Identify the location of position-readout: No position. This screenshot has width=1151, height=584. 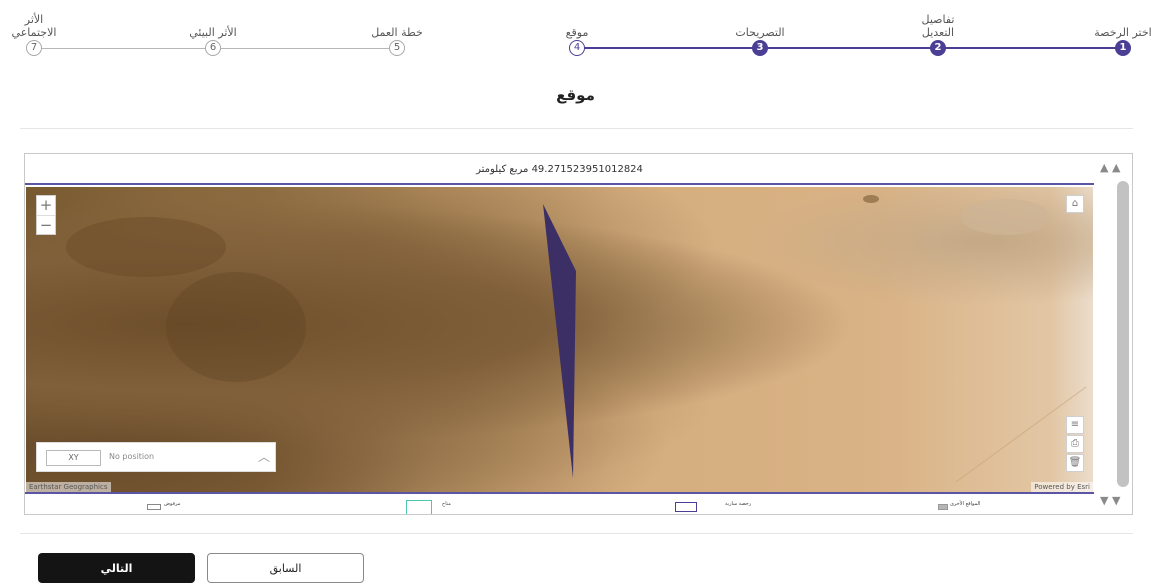
(132, 456).